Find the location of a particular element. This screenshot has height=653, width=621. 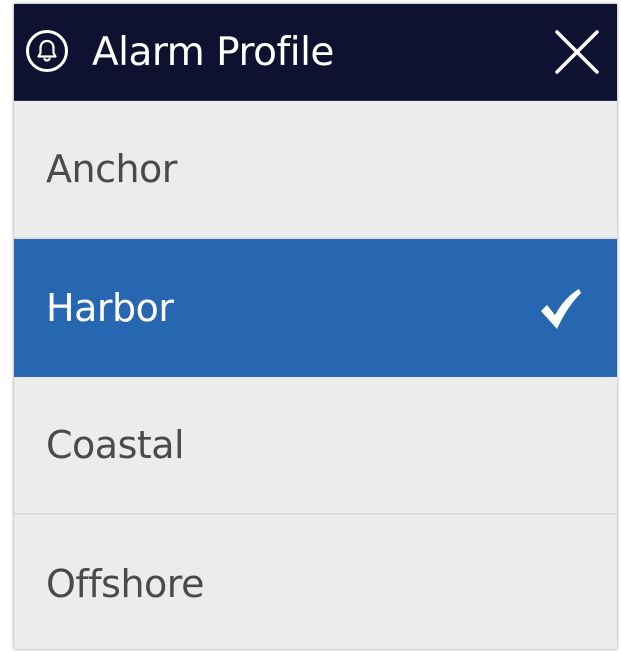

close-button is located at coordinates (577, 52).